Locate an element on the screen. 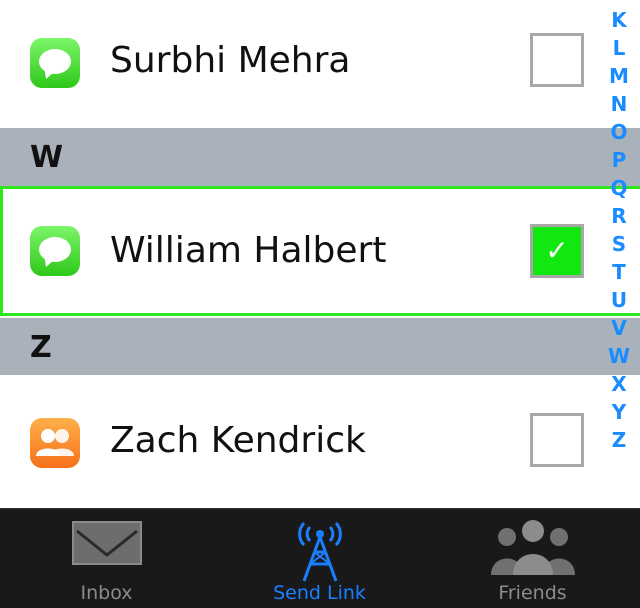  section-letter: Z is located at coordinates (41, 347).